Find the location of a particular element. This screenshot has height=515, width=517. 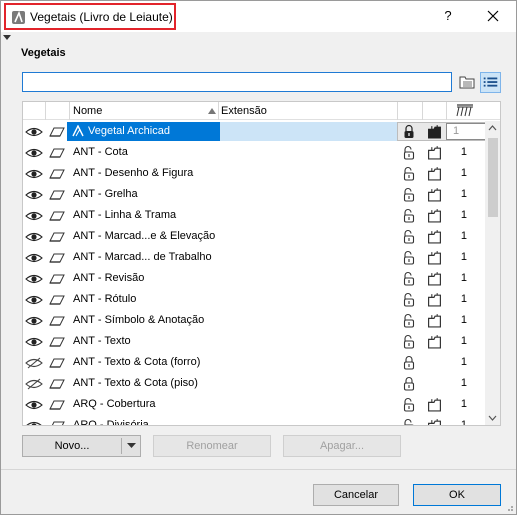

table-row: ANT - Revisão 1 is located at coordinates (254, 278).